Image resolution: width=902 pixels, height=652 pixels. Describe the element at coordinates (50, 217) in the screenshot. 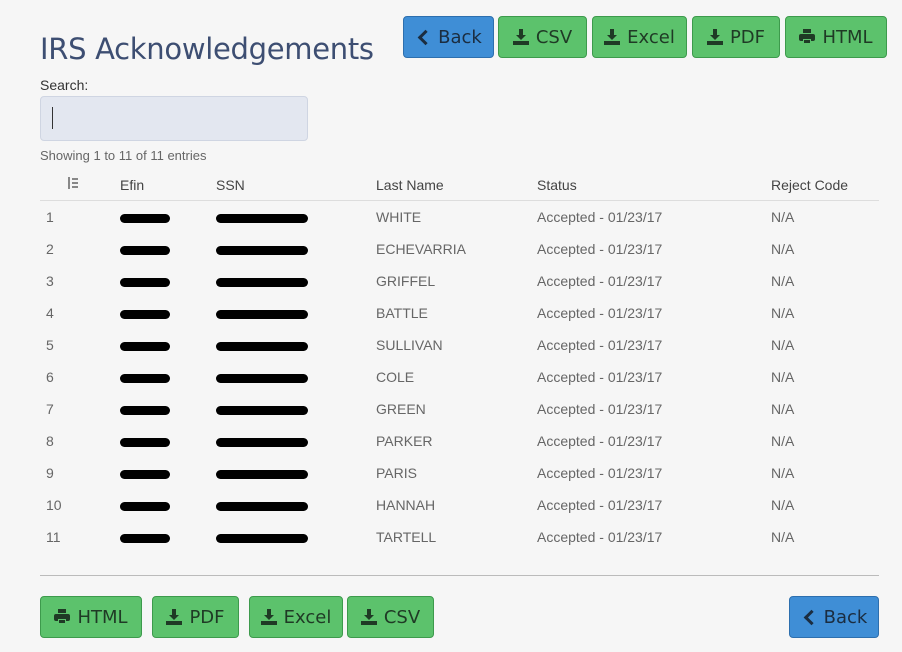

I see `row-number: 1` at that location.